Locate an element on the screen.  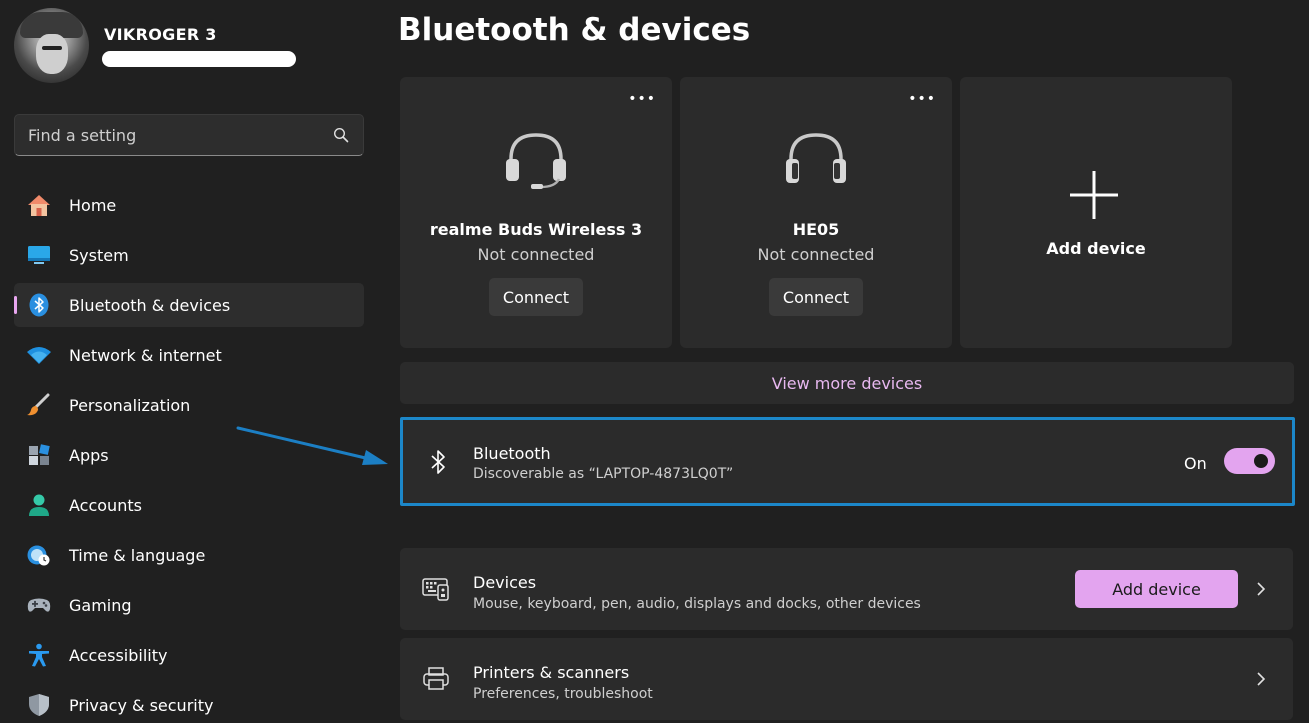
sidebar-item-personalization: Personalization is located at coordinates (189, 405).